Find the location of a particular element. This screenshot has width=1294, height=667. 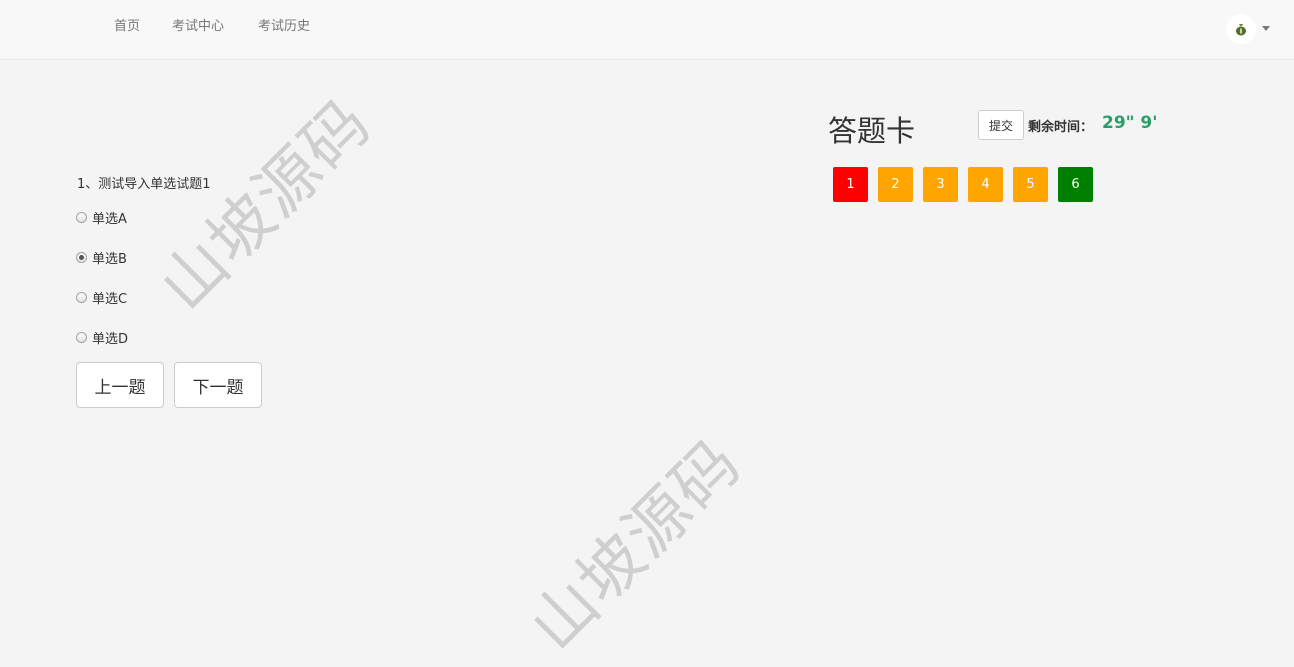

nav-link-home: 首页 is located at coordinates (127, 24).